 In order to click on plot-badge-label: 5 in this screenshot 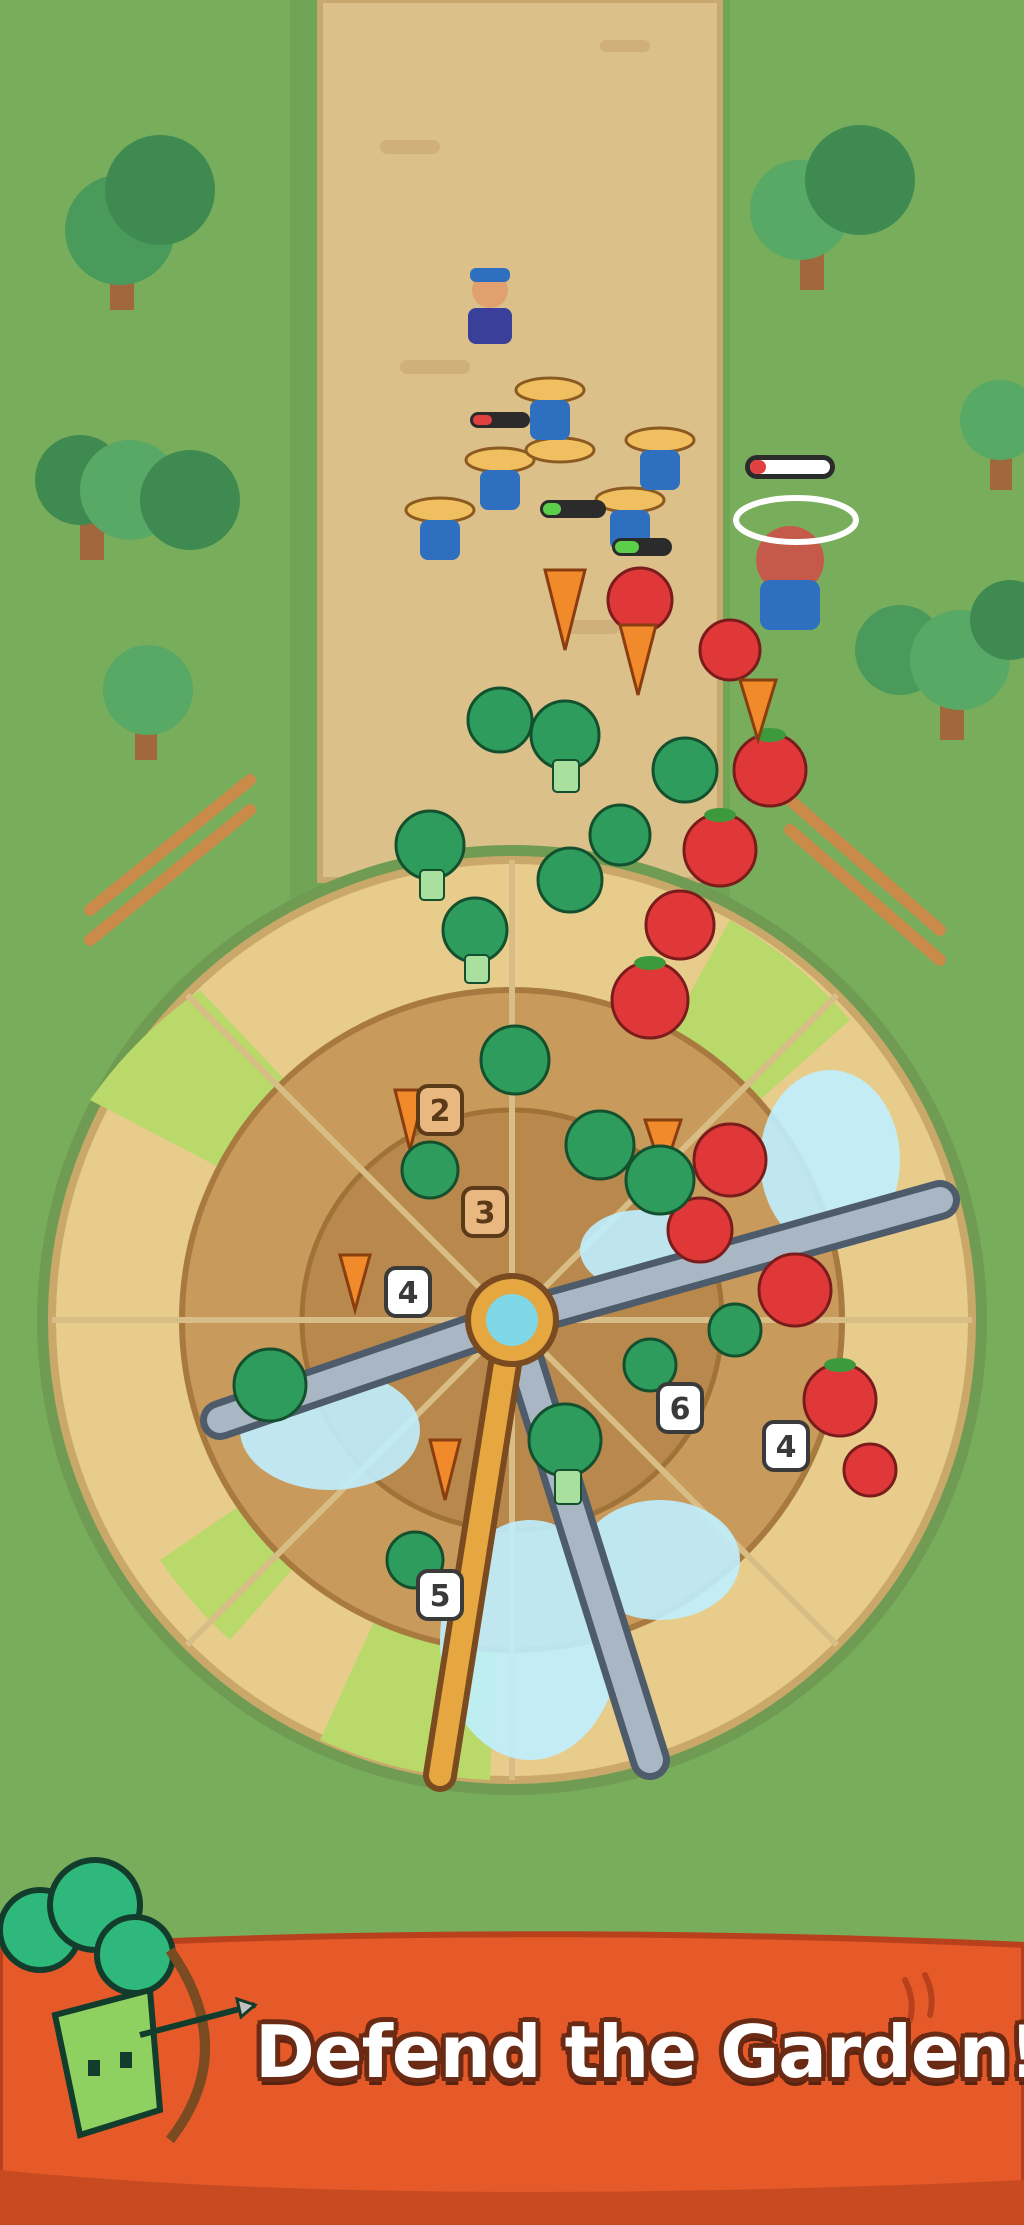, I will do `click(440, 1596)`.